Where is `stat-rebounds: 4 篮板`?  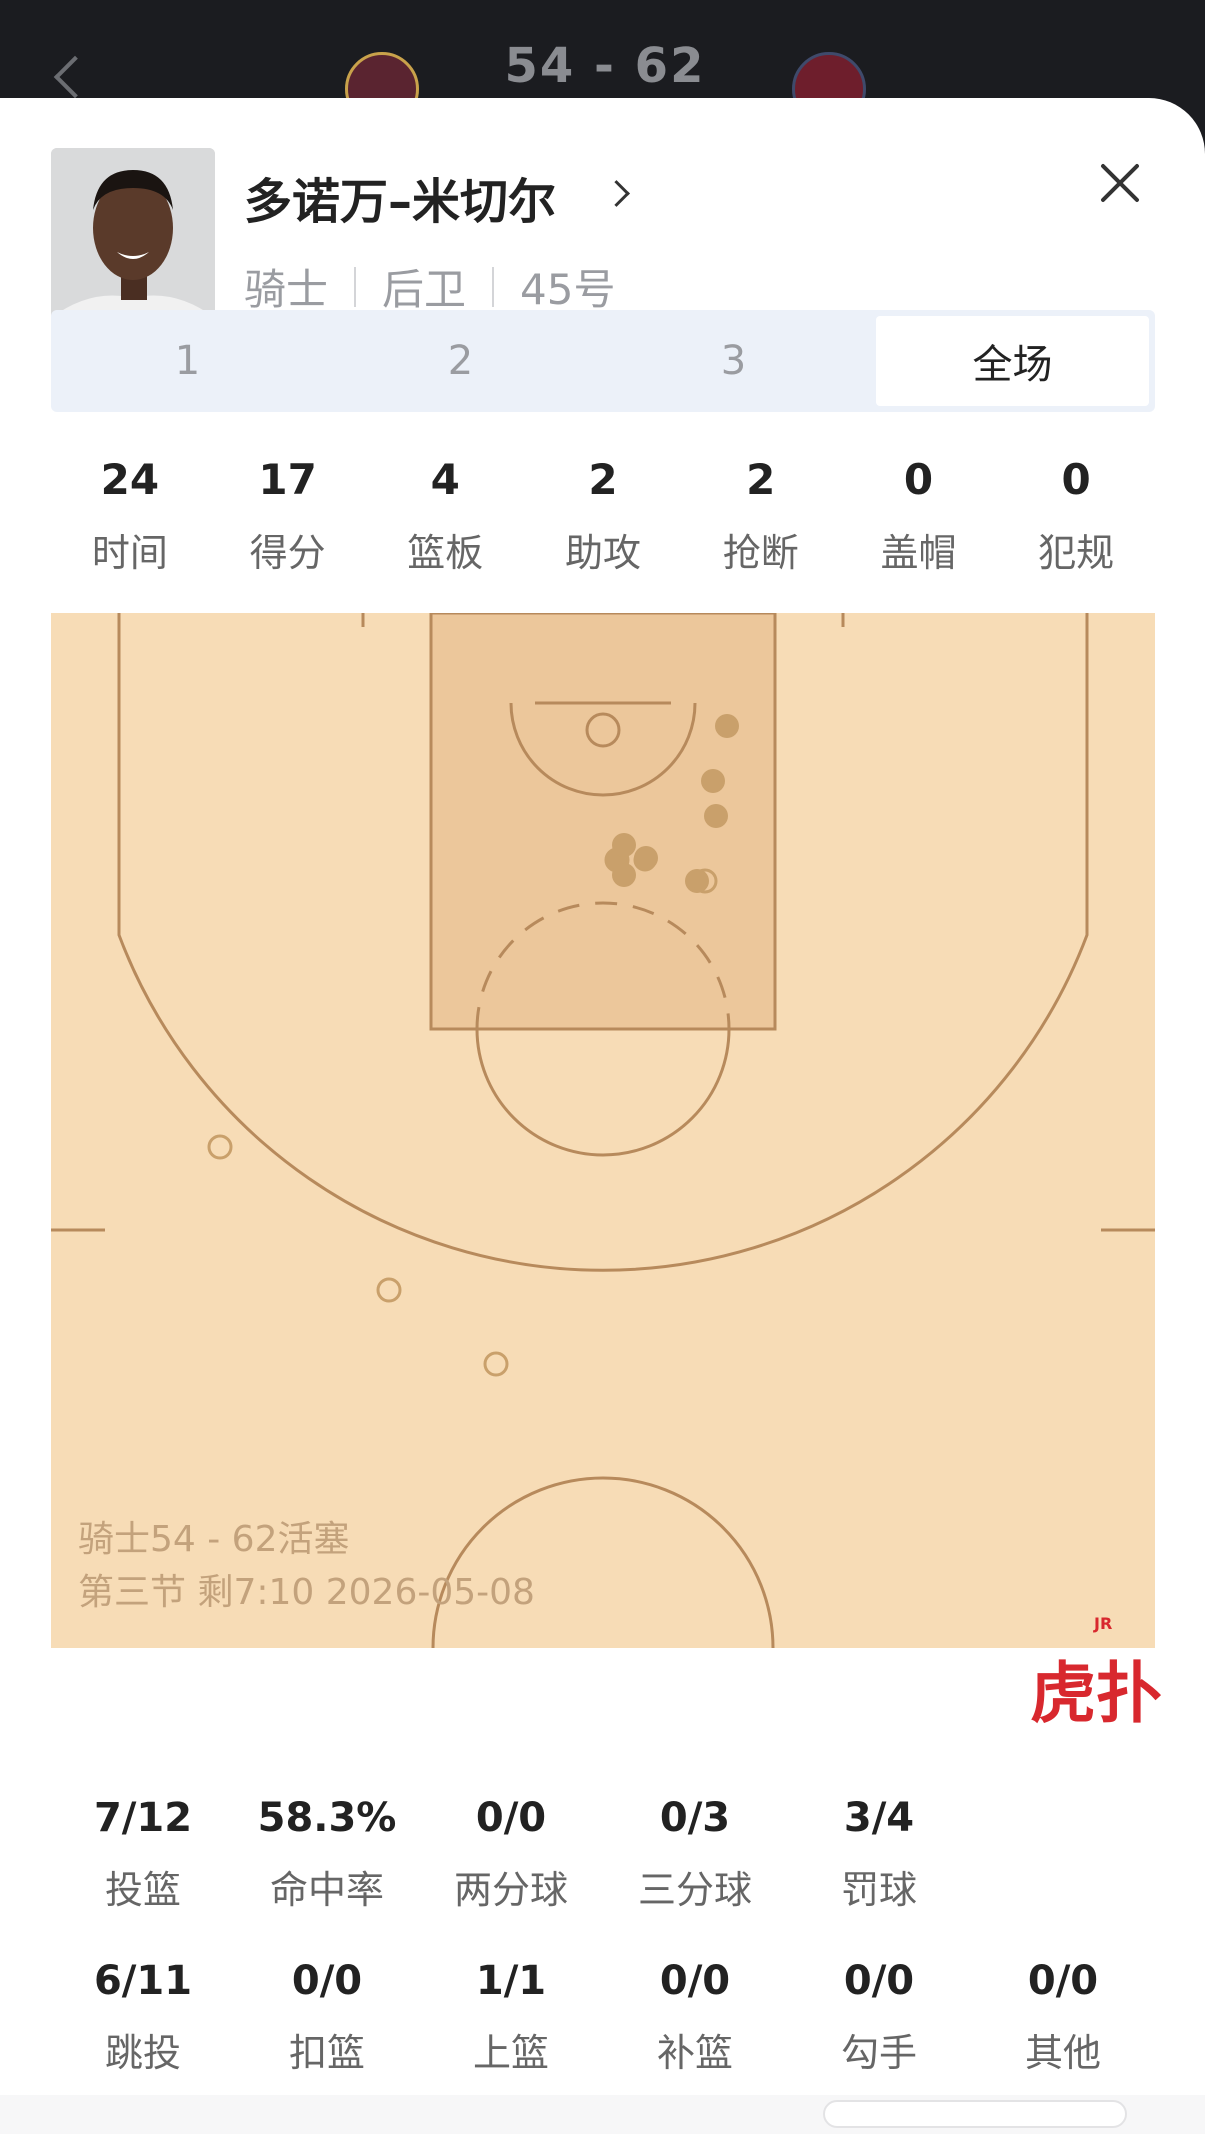 stat-rebounds: 4 篮板 is located at coordinates (445, 516).